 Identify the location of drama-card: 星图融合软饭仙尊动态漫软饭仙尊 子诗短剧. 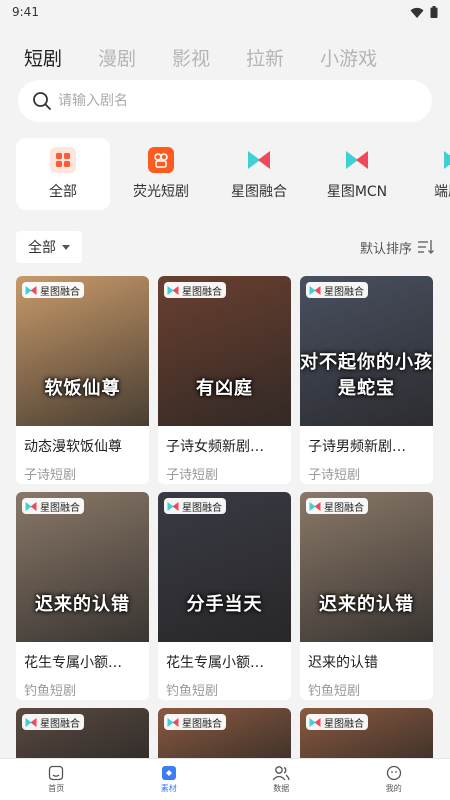
(82, 380).